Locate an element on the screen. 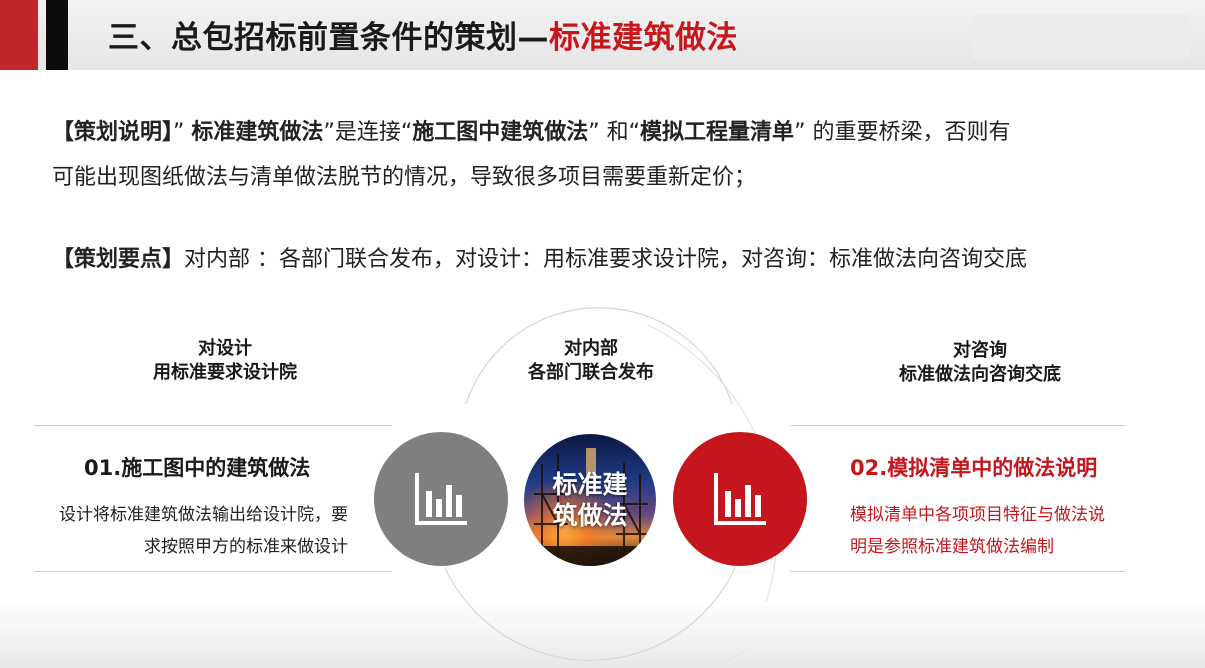 The height and width of the screenshot is (668, 1205). center-circle-text: 标准建 筑做法 is located at coordinates (589, 500).